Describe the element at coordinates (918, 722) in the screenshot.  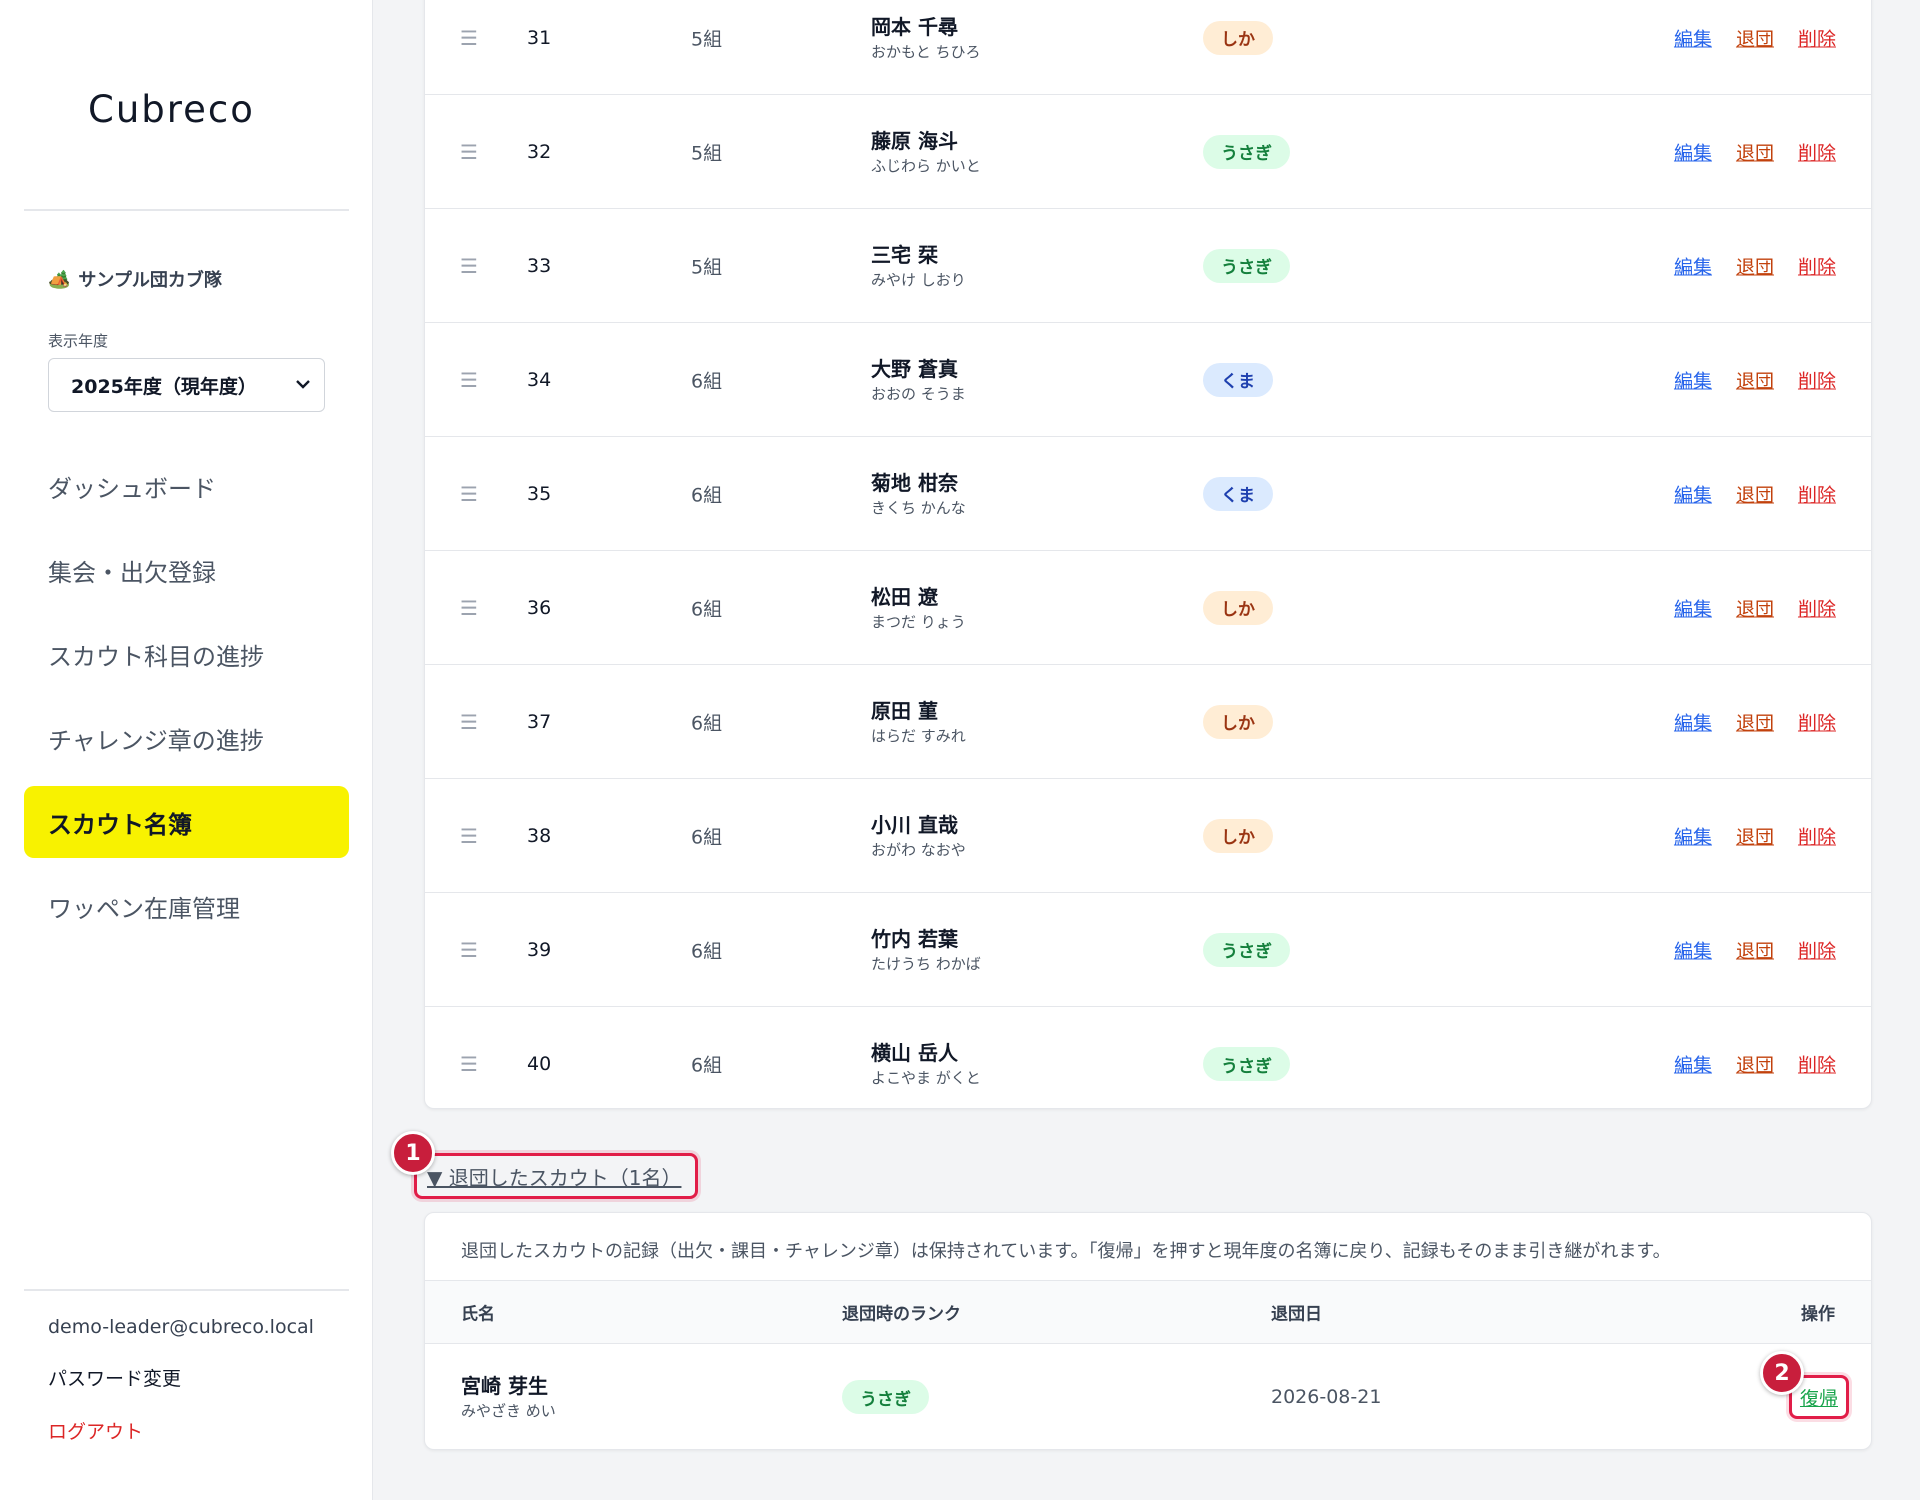
I see `scout-name-cell: 原田 菫はらだ すみれ` at that location.